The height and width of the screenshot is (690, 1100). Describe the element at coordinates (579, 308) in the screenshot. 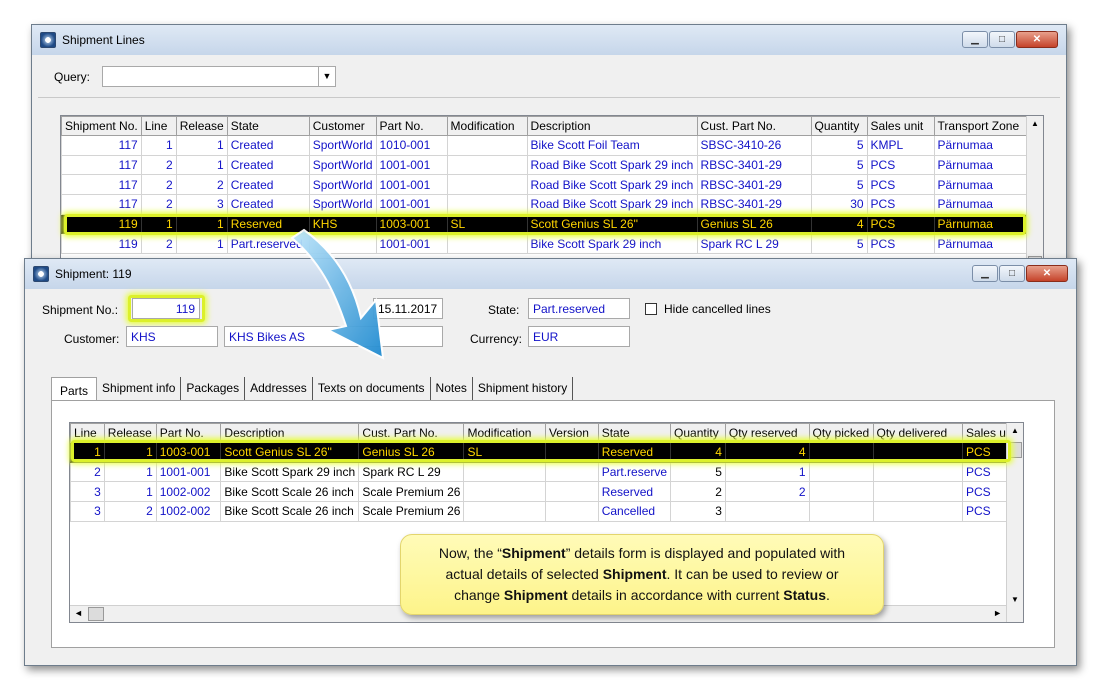

I see `state-field: Part.reserved` at that location.